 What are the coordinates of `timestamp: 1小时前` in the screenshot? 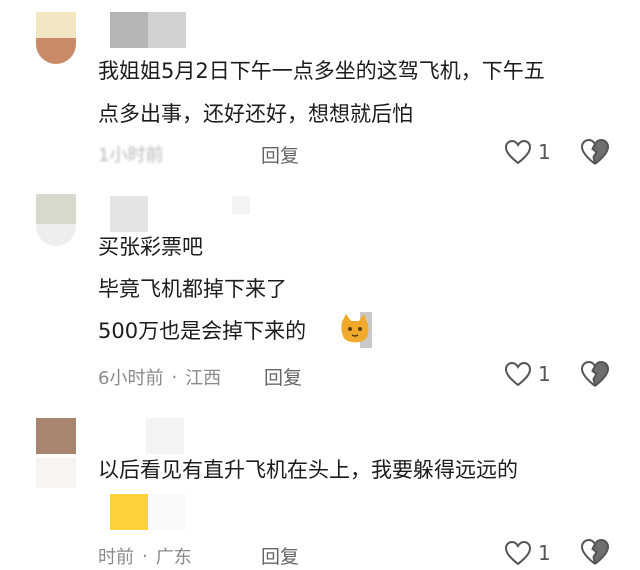 It's located at (131, 155).